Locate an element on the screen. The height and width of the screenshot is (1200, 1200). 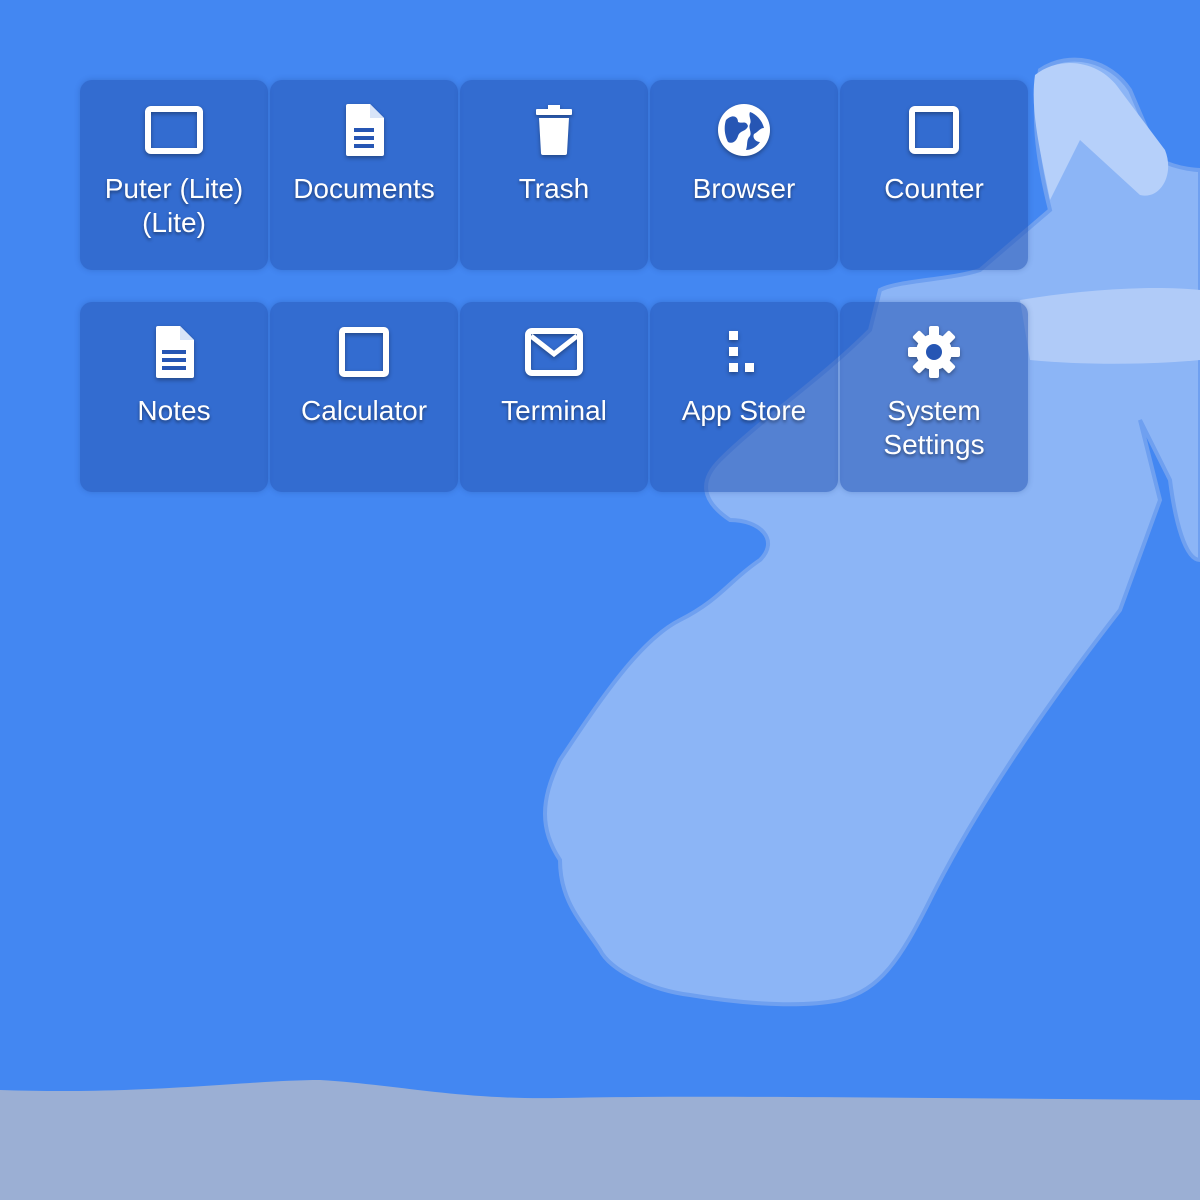
app-tile-puter-lite: Puter (Lite) (Lite) is located at coordinates (174, 175).